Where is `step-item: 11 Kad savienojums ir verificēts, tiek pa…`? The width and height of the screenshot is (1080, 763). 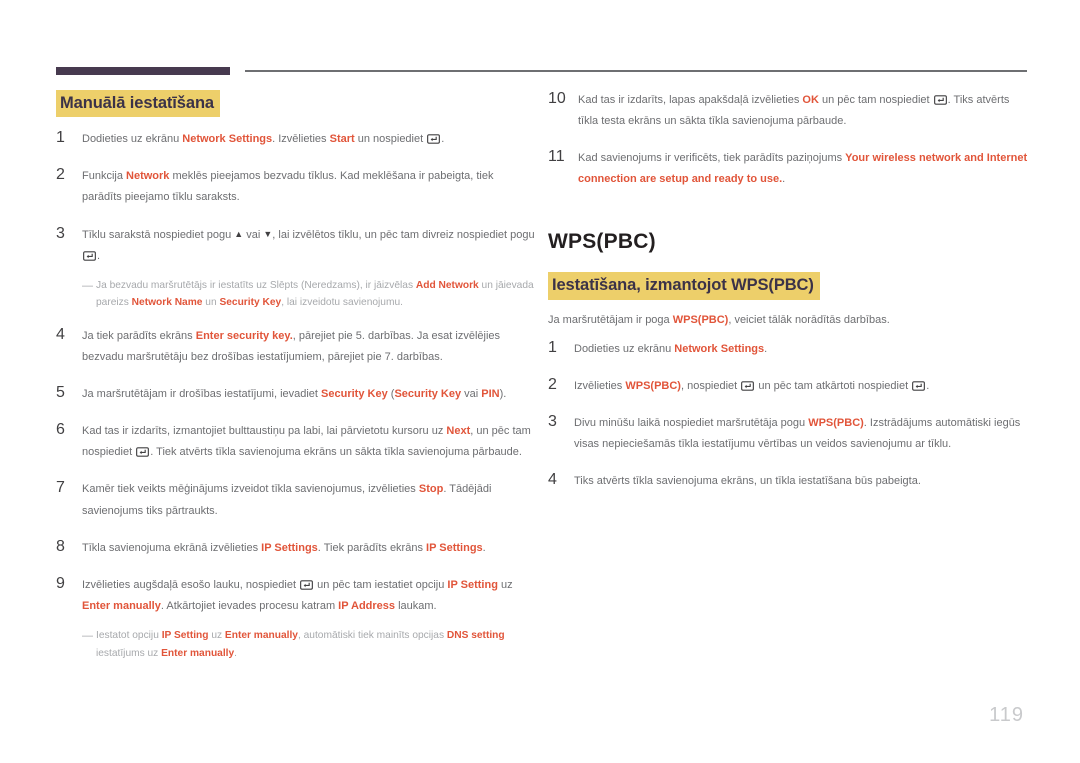 step-item: 11 Kad savienojums ir verificēts, tiek pa… is located at coordinates (788, 169).